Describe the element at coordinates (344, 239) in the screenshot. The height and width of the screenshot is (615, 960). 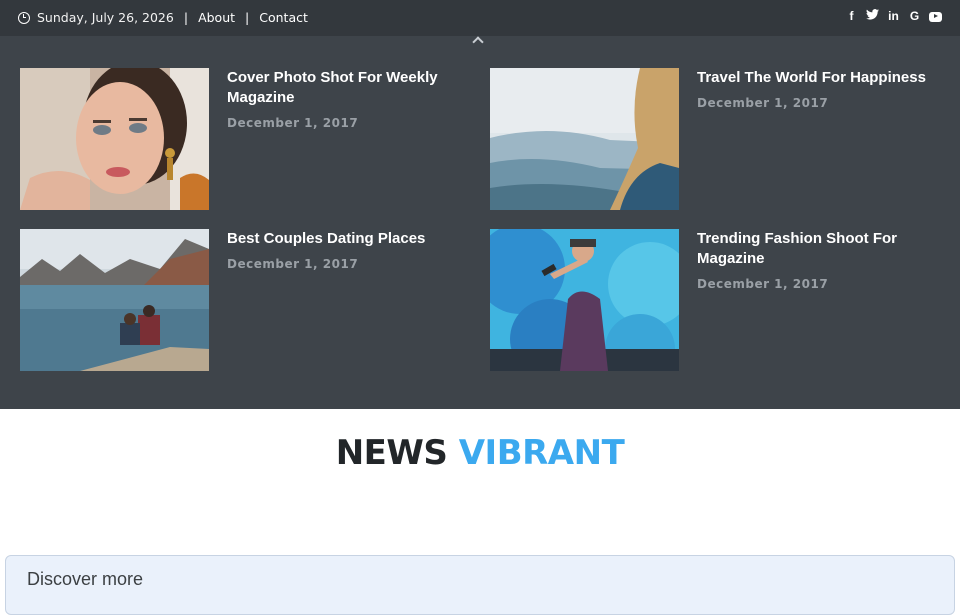
I see `post-title: Best Couples Dating Places` at that location.